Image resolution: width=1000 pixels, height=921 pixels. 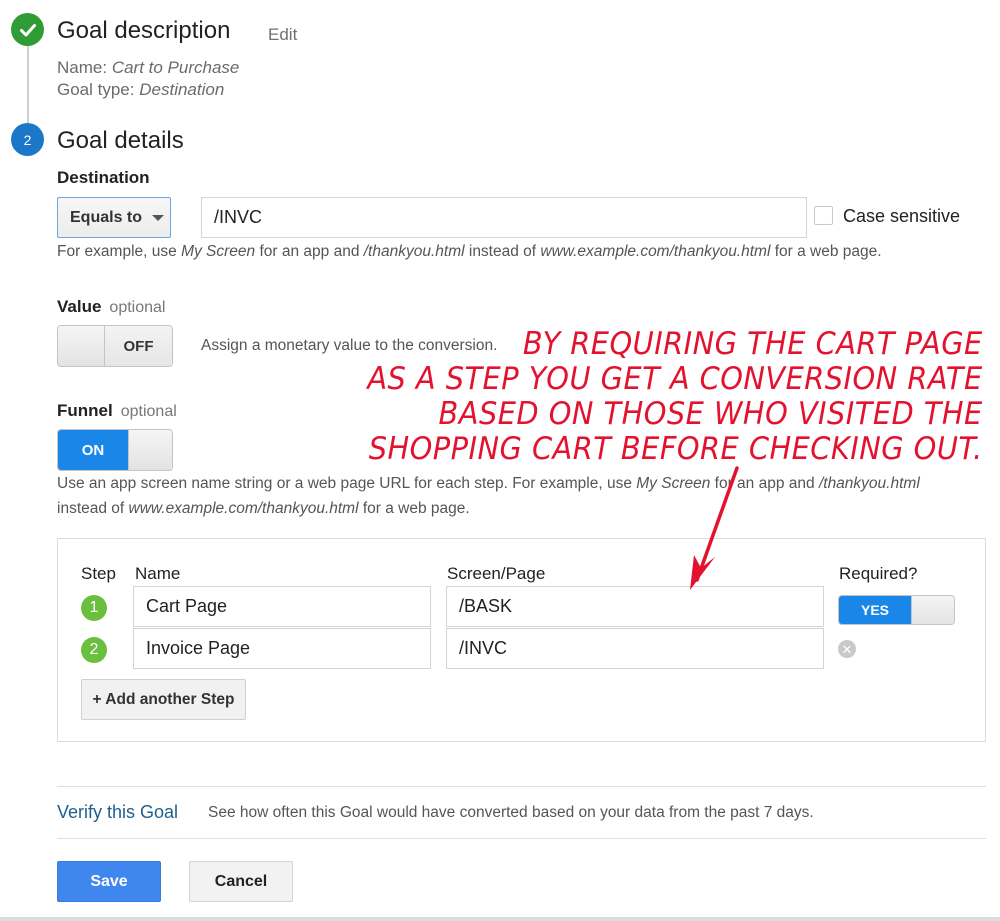 I want to click on page-bottom-border, so click(x=500, y=919).